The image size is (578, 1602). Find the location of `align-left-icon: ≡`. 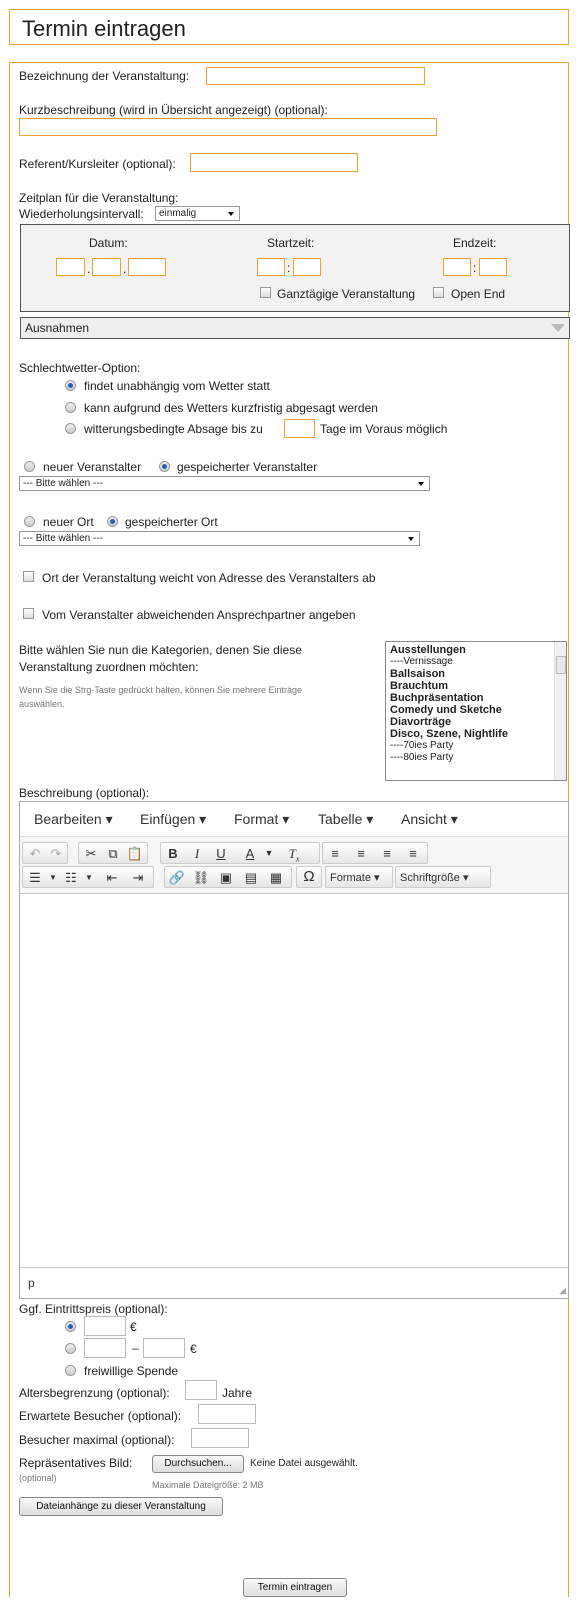

align-left-icon: ≡ is located at coordinates (335, 853).